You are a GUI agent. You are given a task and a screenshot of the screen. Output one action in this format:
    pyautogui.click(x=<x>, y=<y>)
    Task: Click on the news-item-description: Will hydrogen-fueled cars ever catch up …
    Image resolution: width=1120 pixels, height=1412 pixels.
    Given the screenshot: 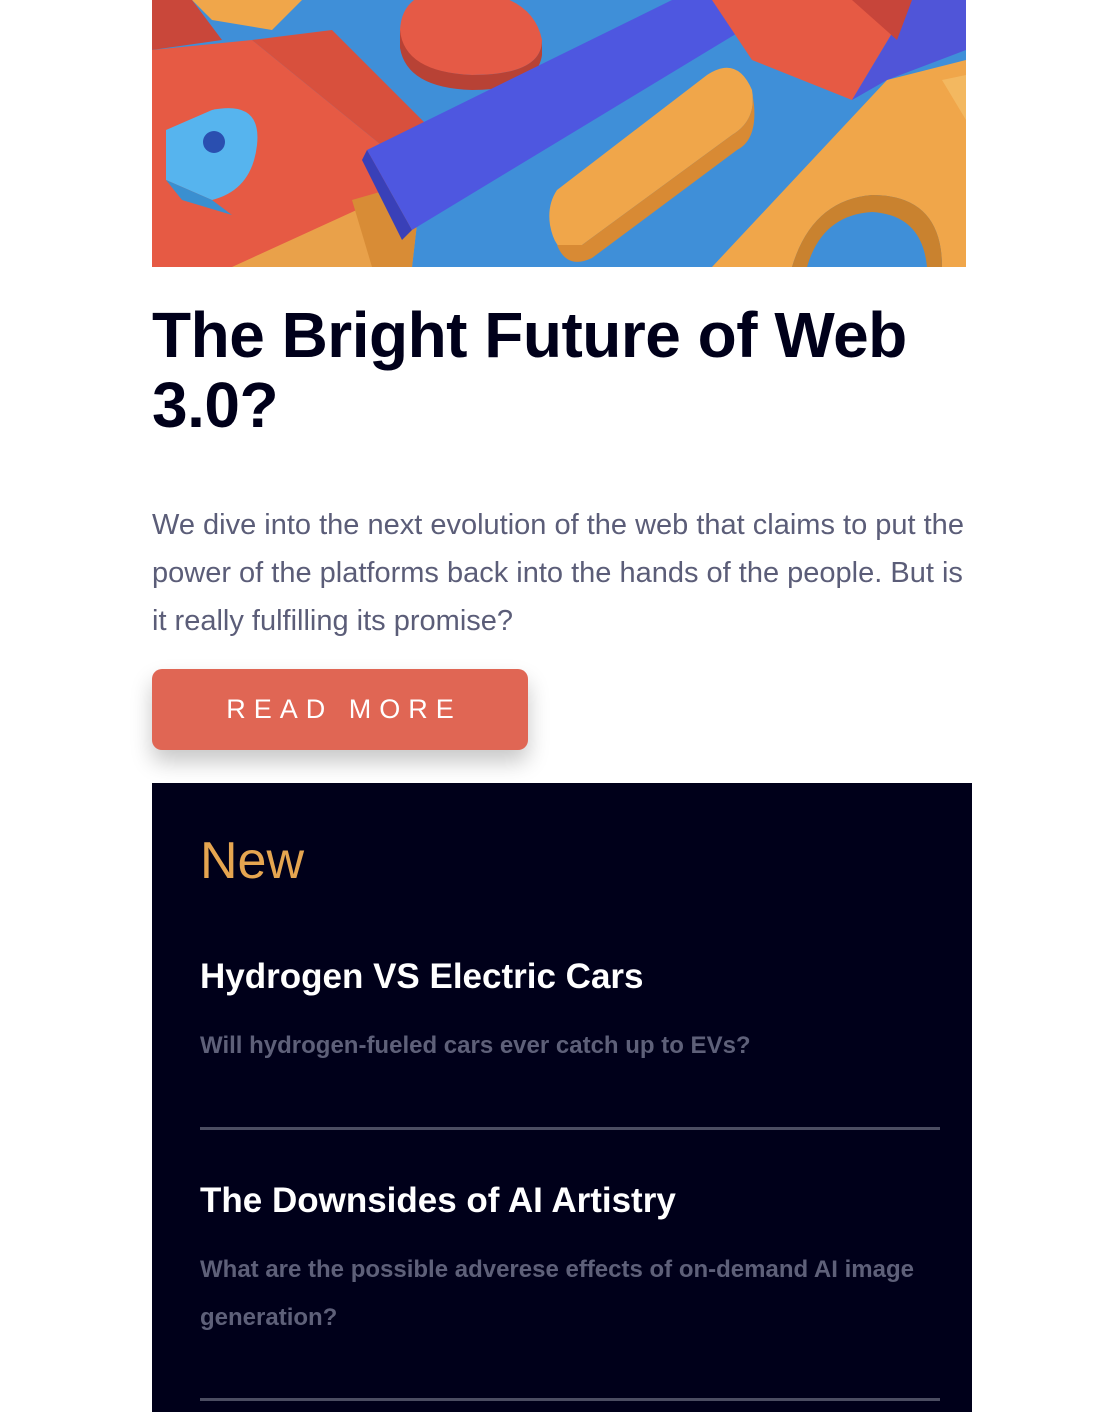 What is the action you would take?
    pyautogui.click(x=475, y=1045)
    